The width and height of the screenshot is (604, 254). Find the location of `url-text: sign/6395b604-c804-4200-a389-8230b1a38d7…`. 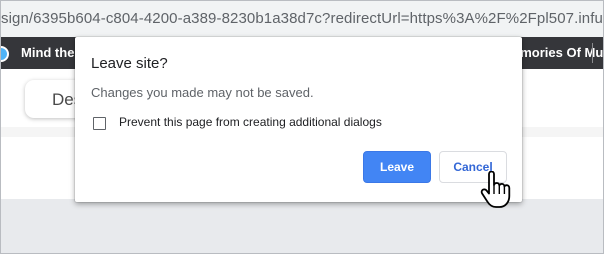

url-text: sign/6395b604-c804-4200-a389-8230b1a38d7… is located at coordinates (302, 18).